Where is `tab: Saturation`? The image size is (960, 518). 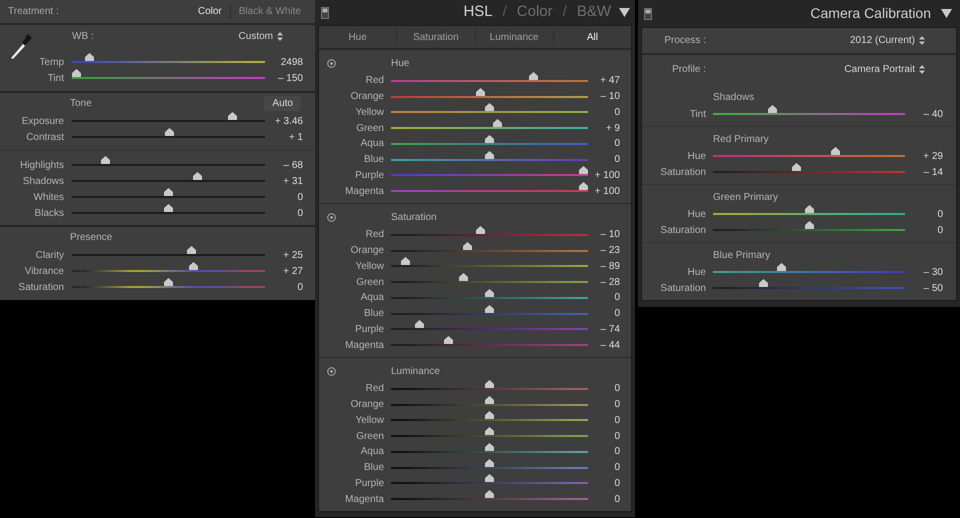 tab: Saturation is located at coordinates (435, 37).